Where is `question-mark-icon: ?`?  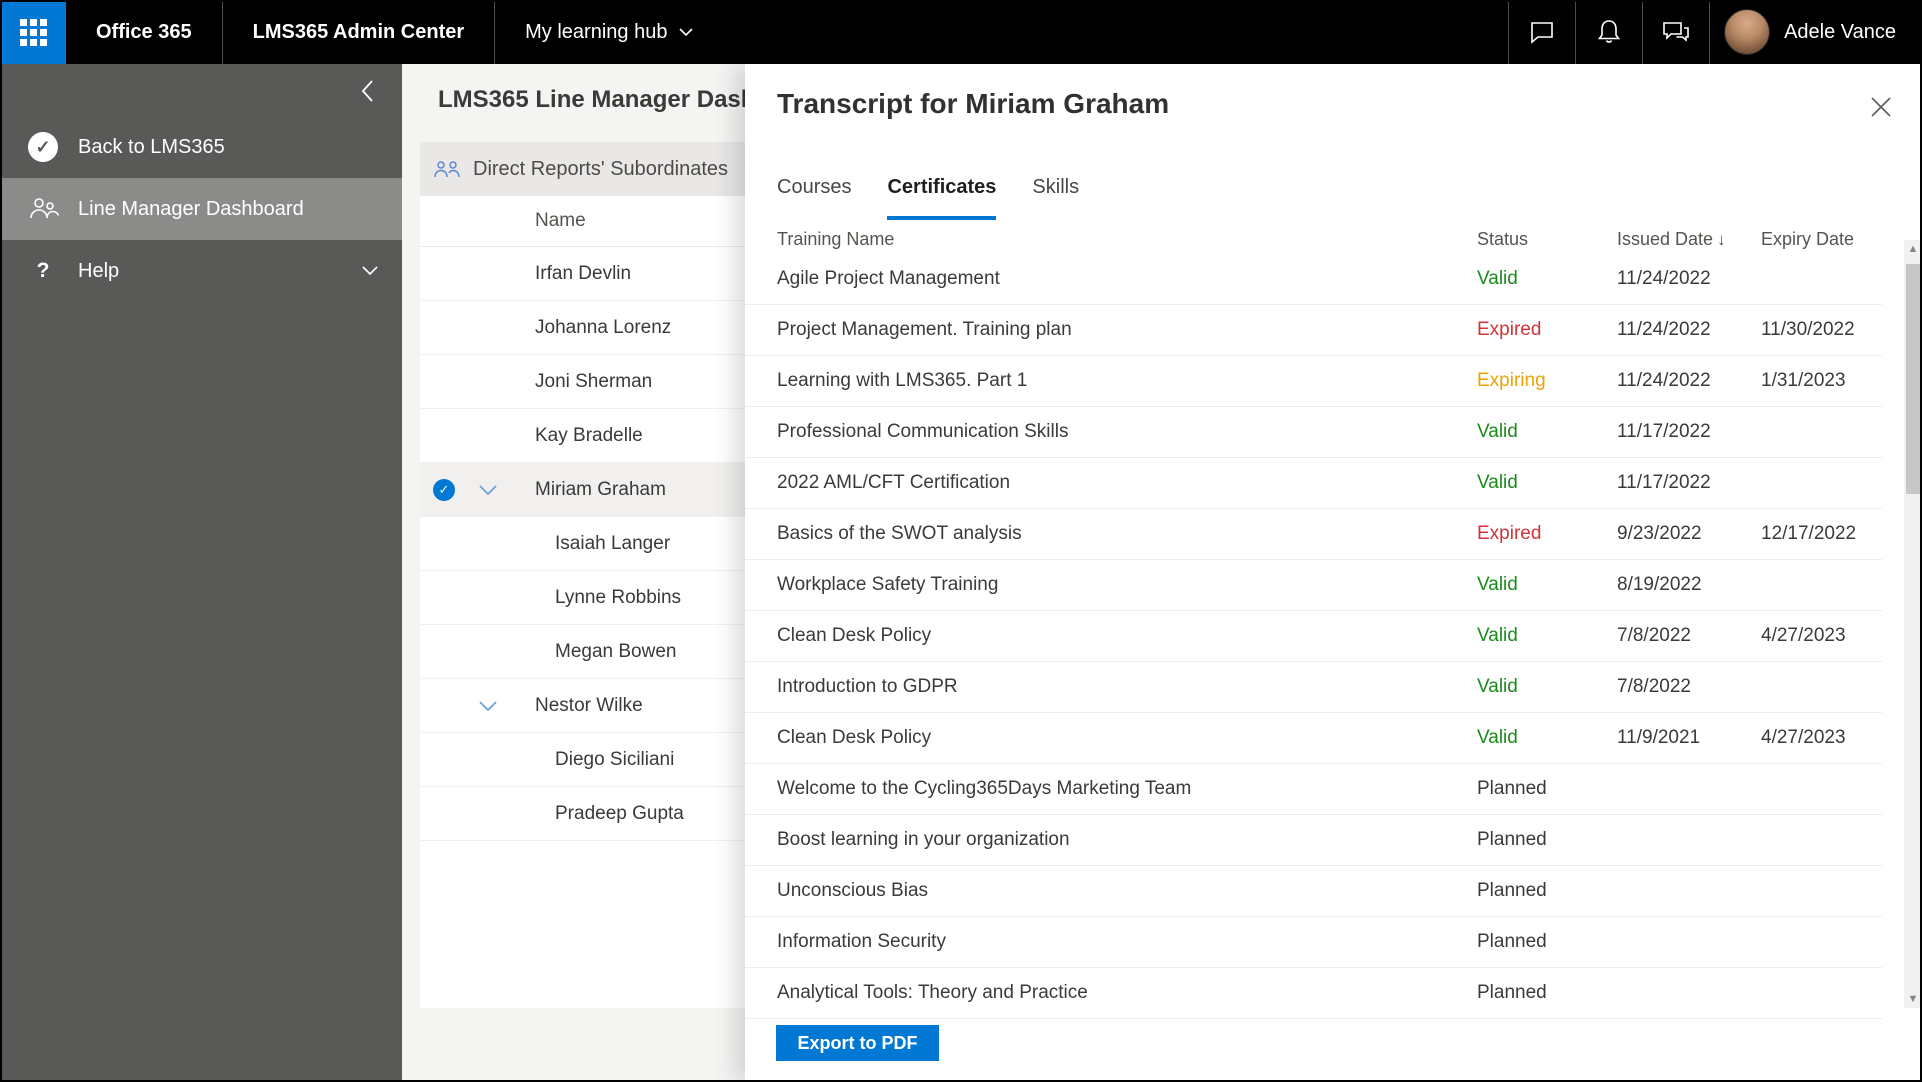 question-mark-icon: ? is located at coordinates (43, 270).